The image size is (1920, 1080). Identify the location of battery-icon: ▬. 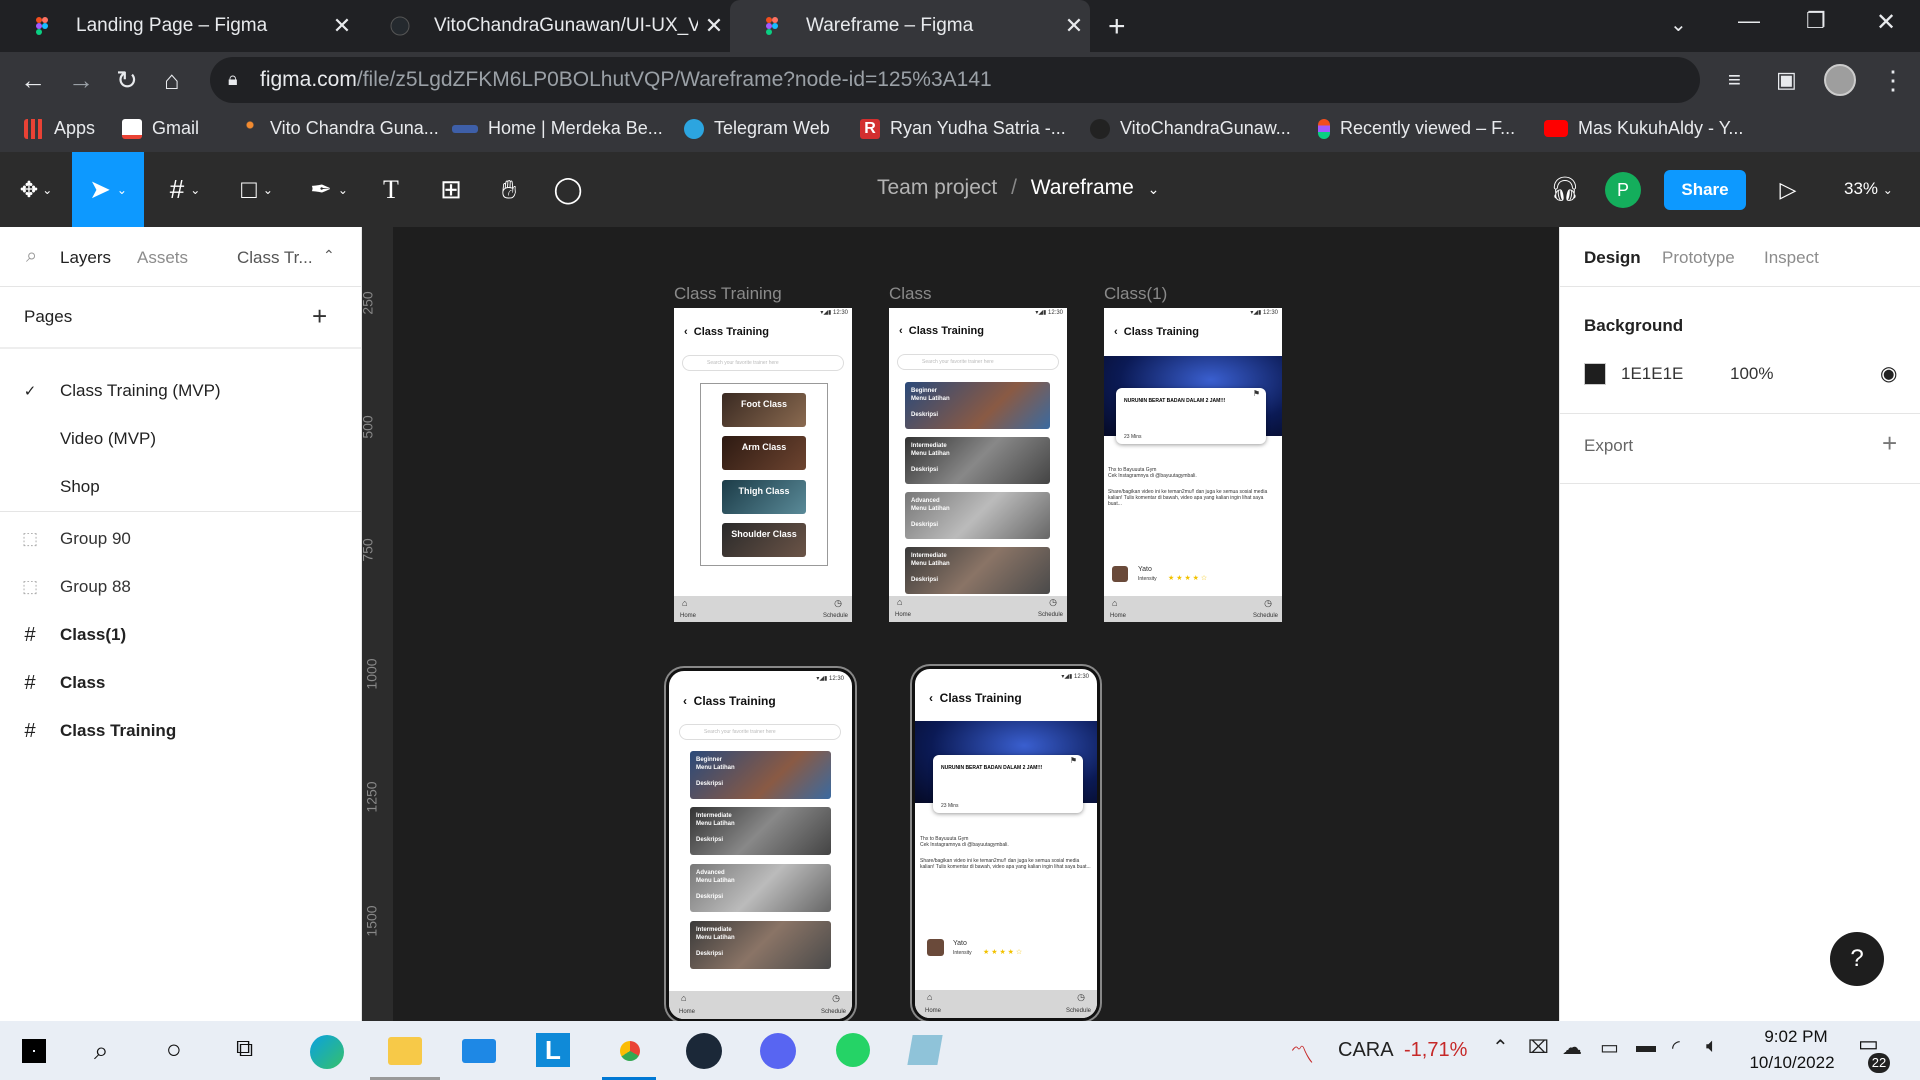
(1646, 1046).